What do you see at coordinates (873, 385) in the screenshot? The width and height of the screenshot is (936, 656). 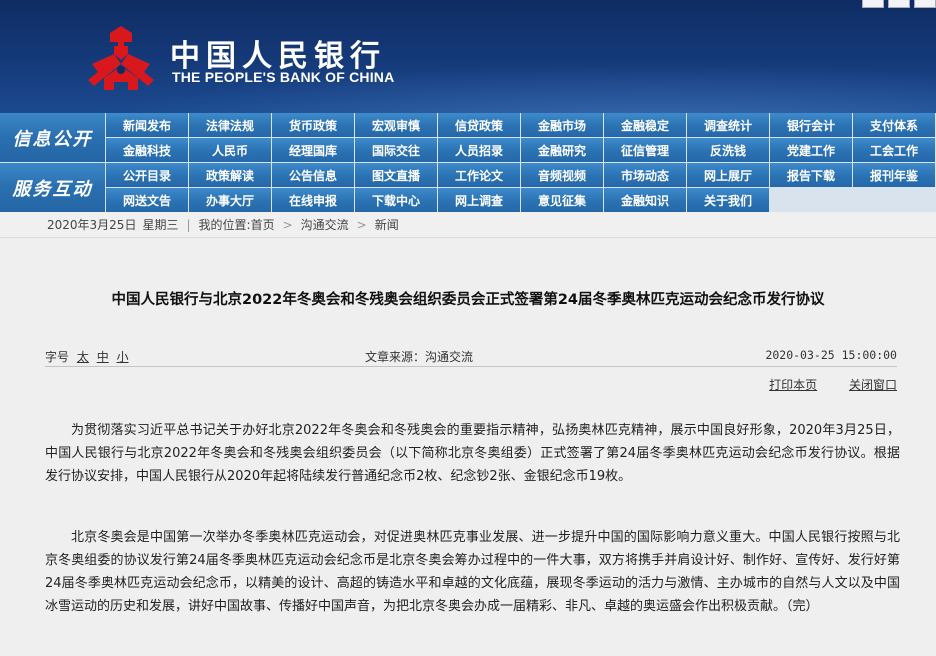 I see `close-window-link: 关闭窗口` at bounding box center [873, 385].